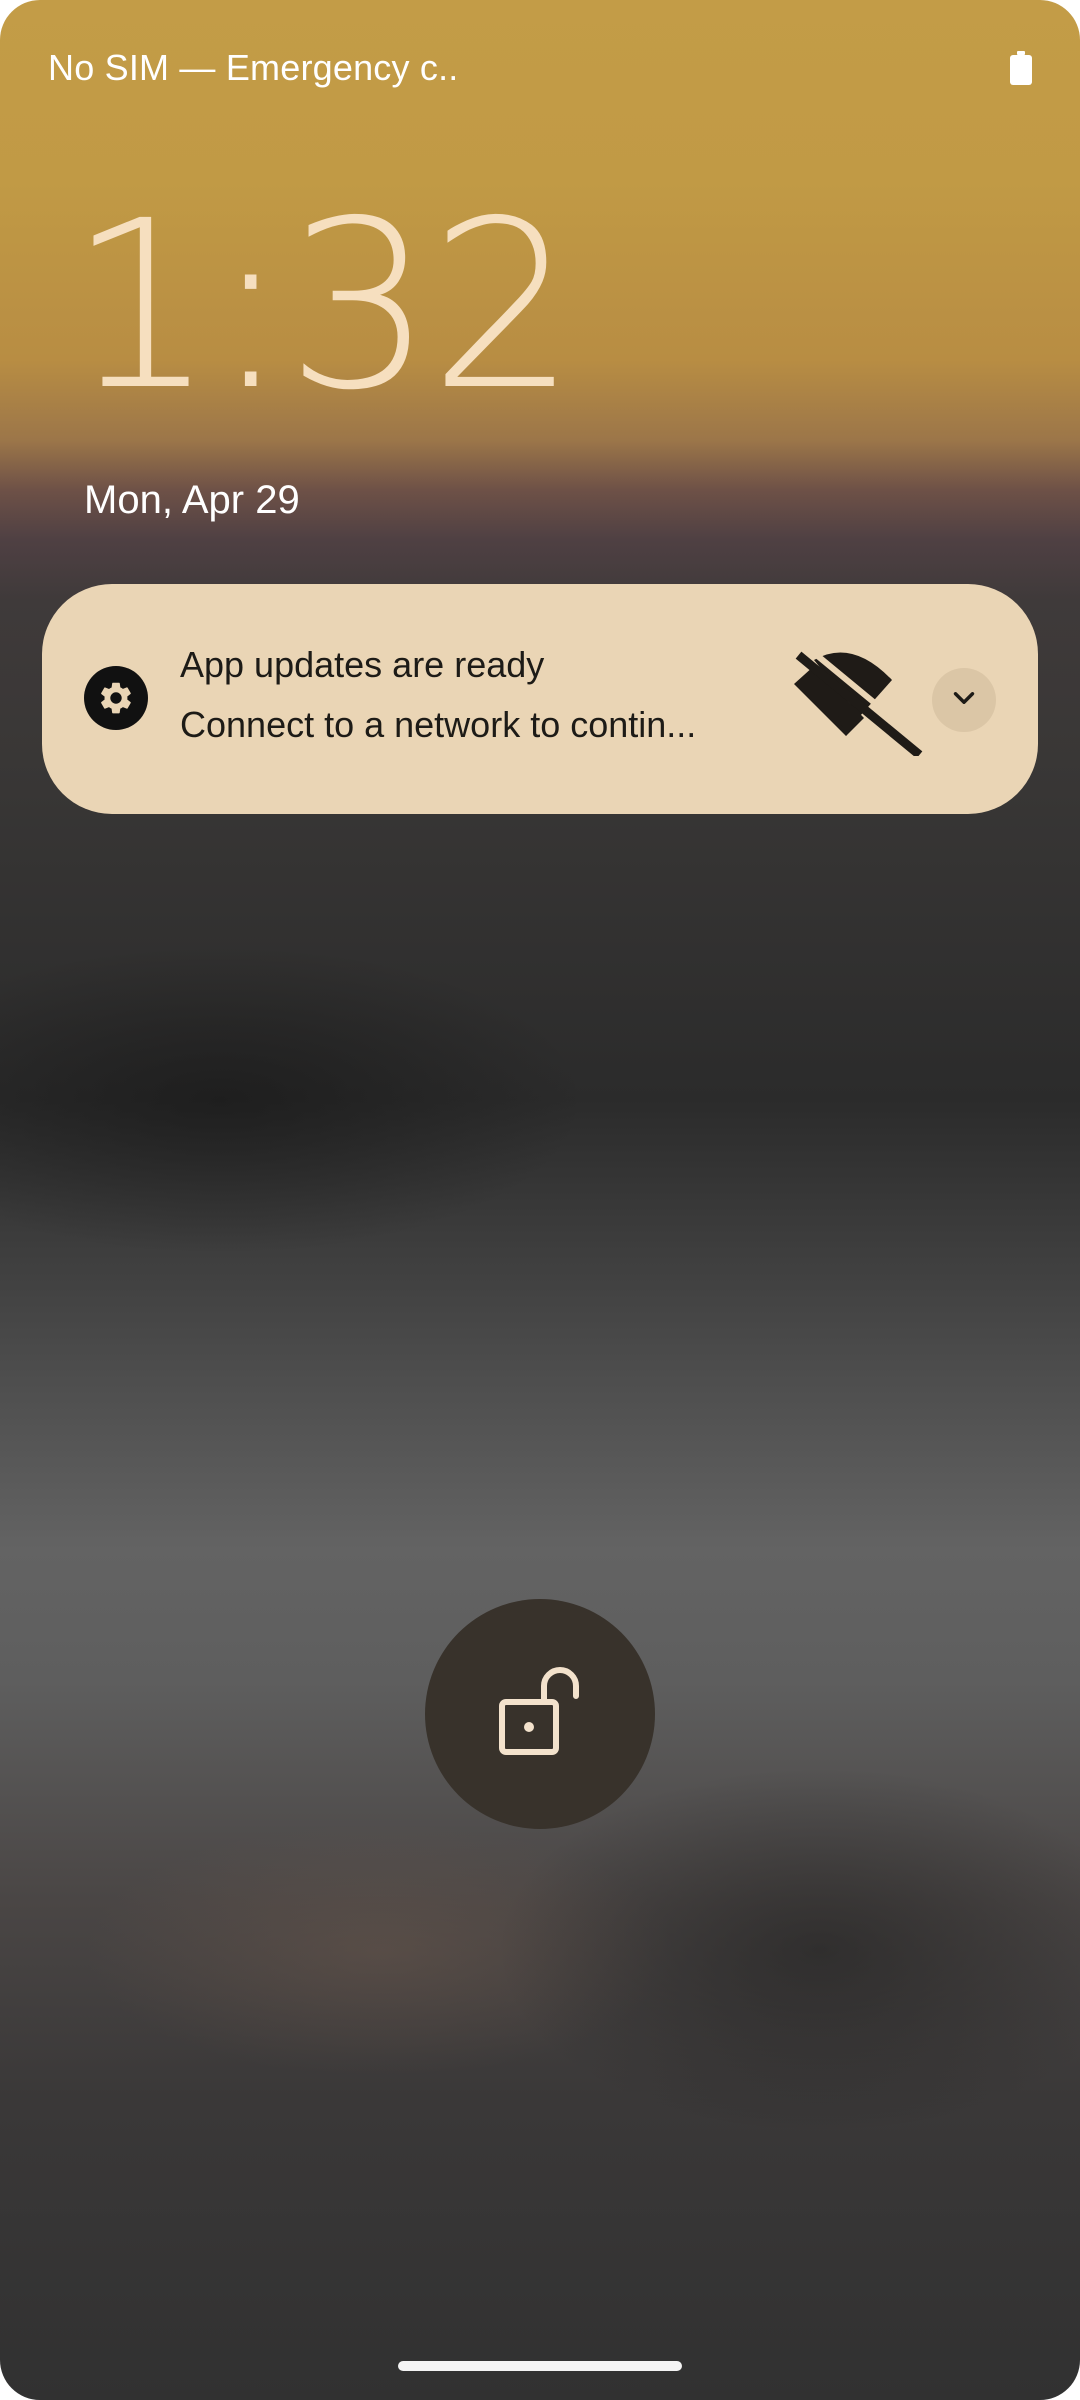 This screenshot has height=2400, width=1080. What do you see at coordinates (540, 2366) in the screenshot?
I see `home-indicator` at bounding box center [540, 2366].